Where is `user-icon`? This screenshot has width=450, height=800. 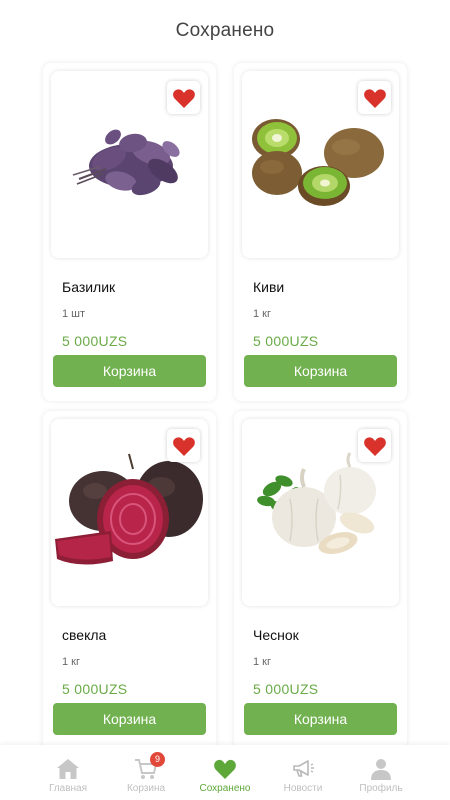 user-icon is located at coordinates (381, 769).